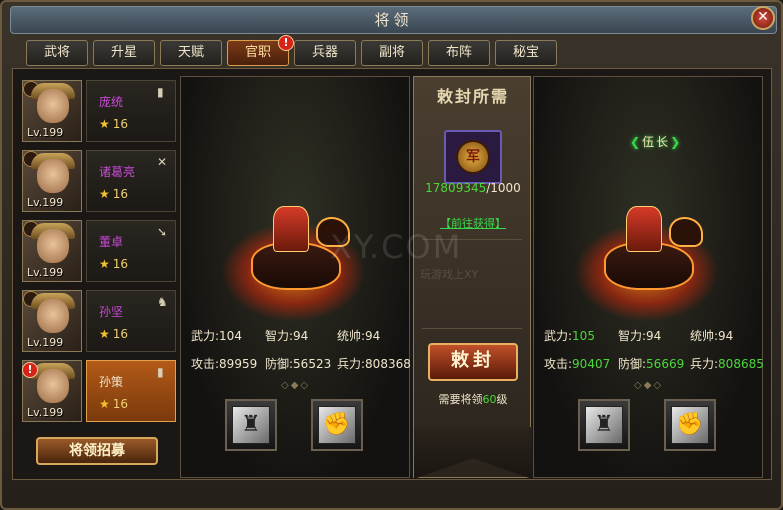 The width and height of the screenshot is (783, 510). I want to click on tab-tianfu: 天赋, so click(191, 53).